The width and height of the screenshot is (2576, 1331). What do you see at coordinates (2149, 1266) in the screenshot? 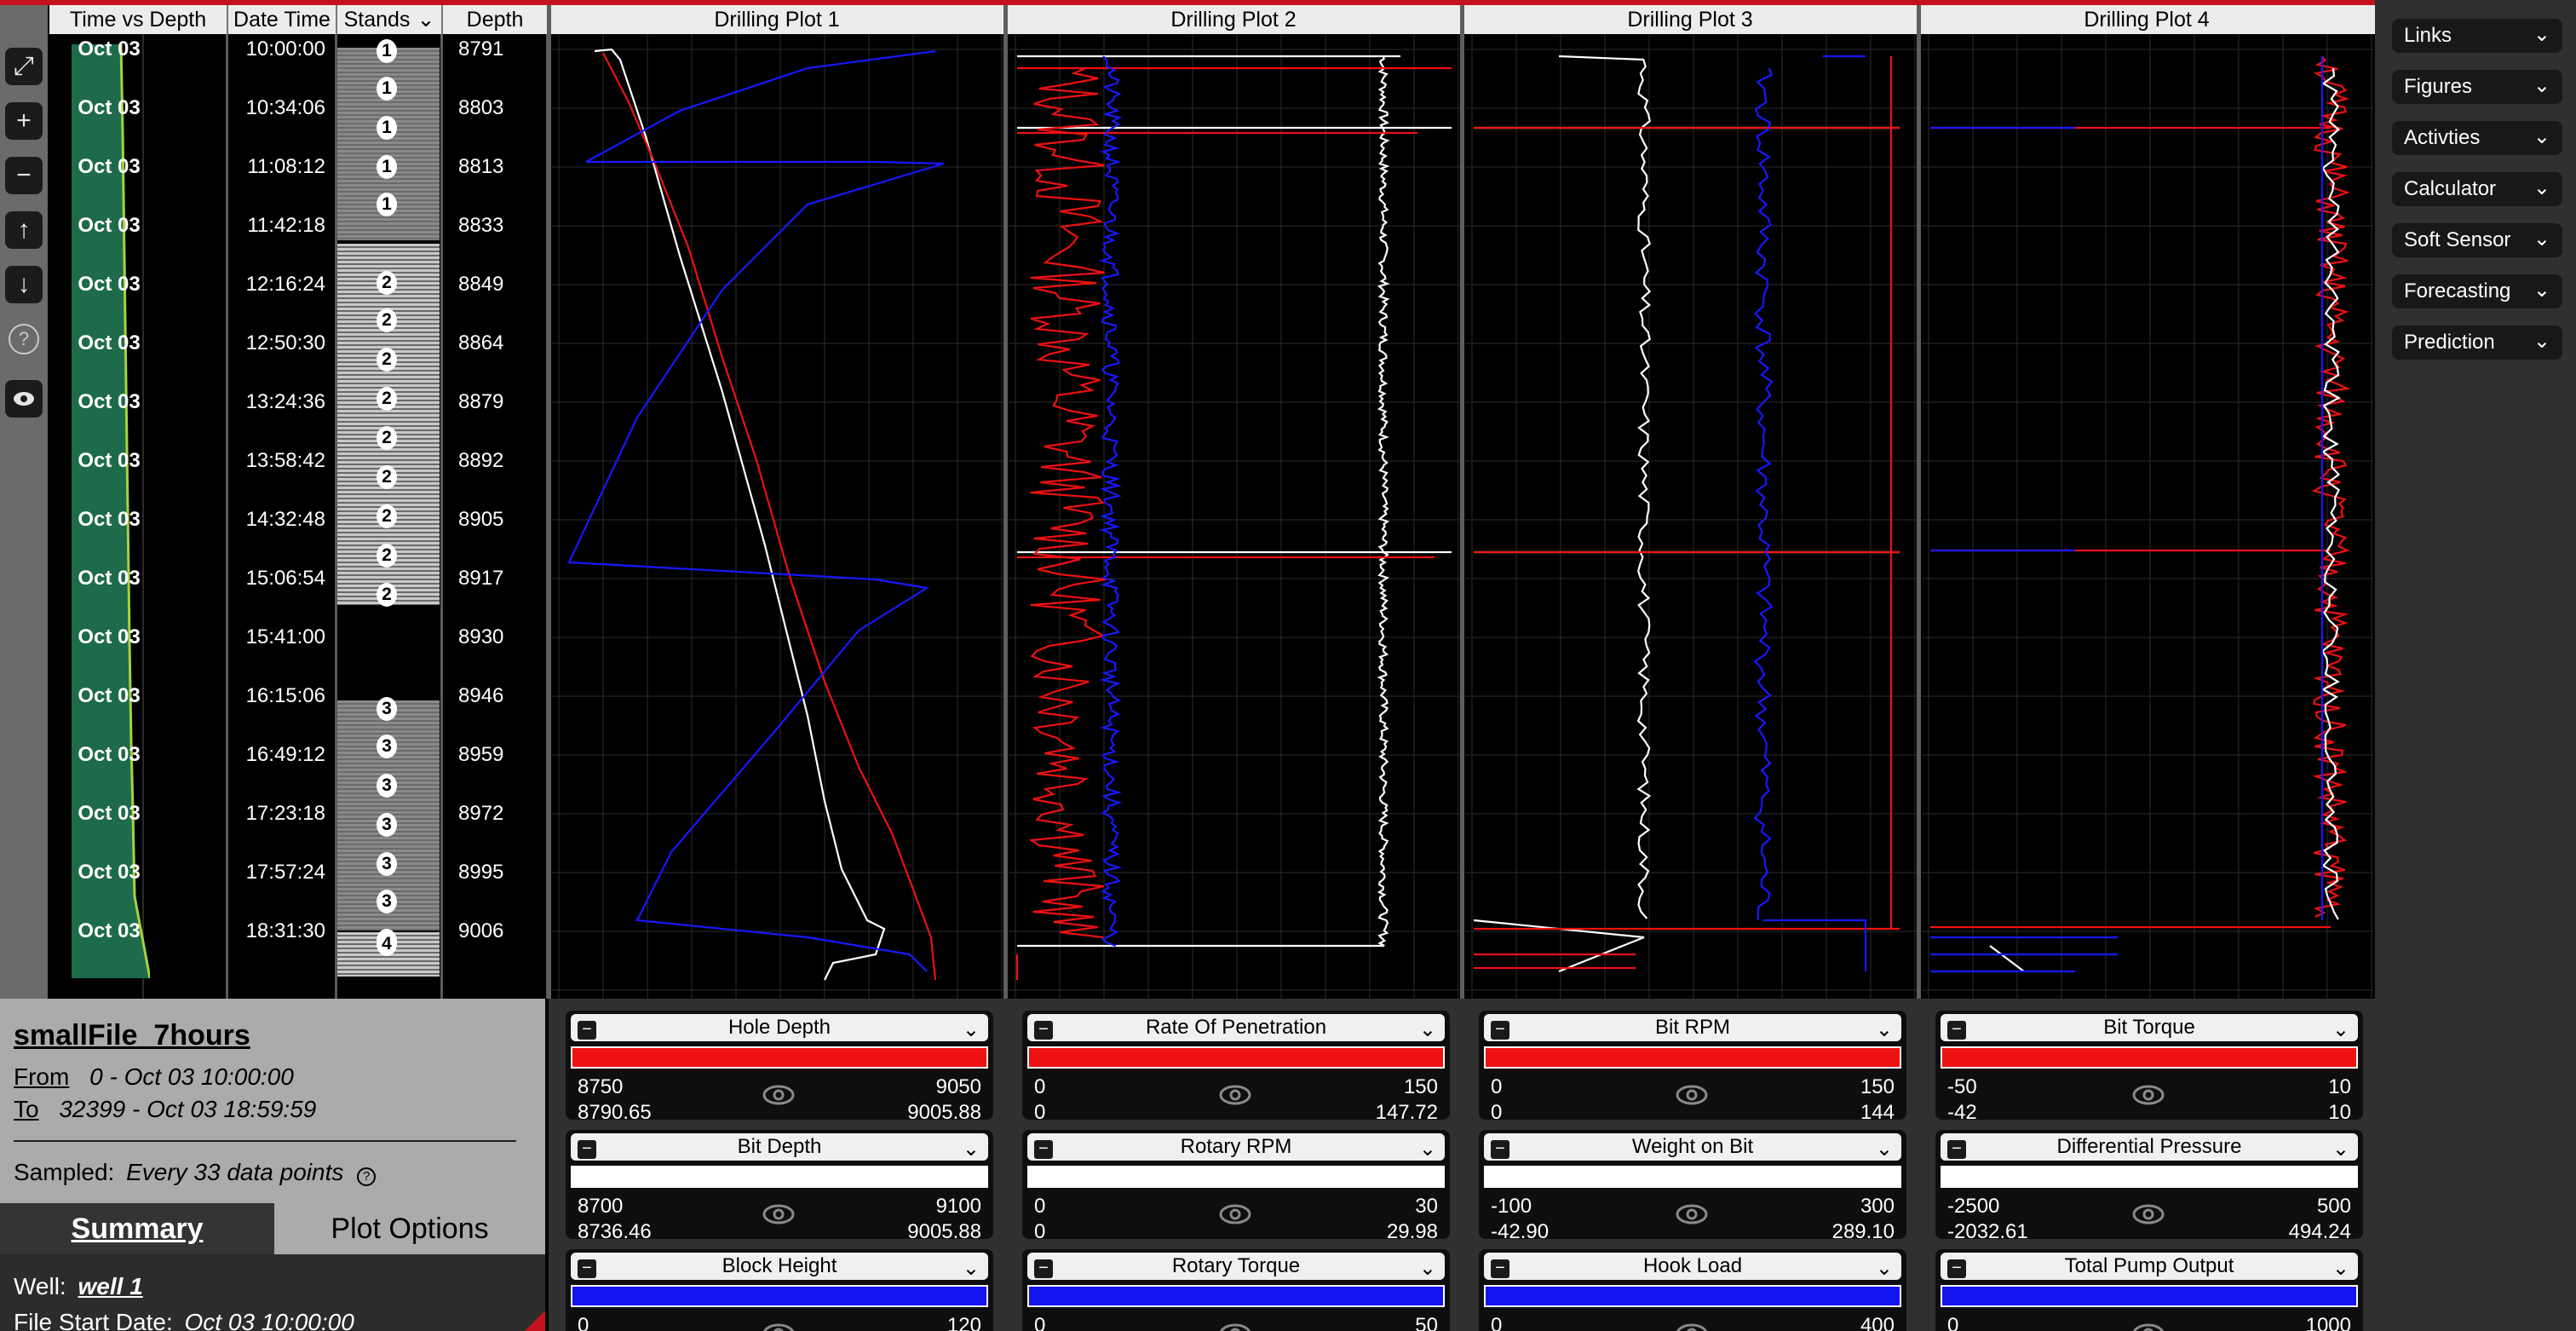
I see `series-header: − Total Pump Output ⌄` at bounding box center [2149, 1266].